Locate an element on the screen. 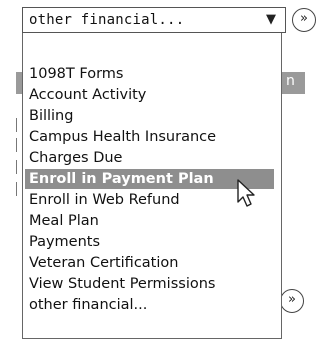 The image size is (320, 341). background-partial-label: n is located at coordinates (290, 81).